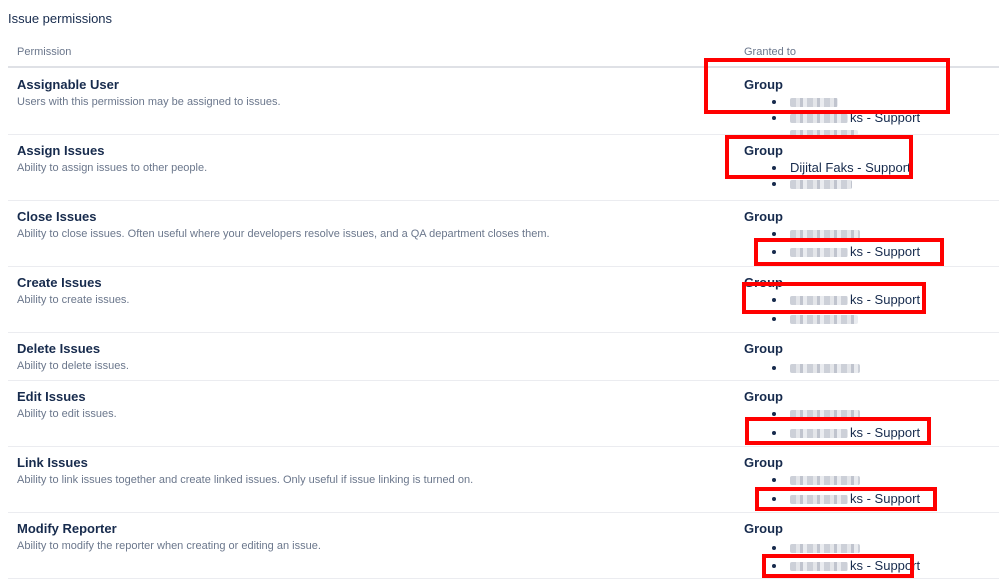  Describe the element at coordinates (61, 150) in the screenshot. I see `permission-name: Assign Issues` at that location.